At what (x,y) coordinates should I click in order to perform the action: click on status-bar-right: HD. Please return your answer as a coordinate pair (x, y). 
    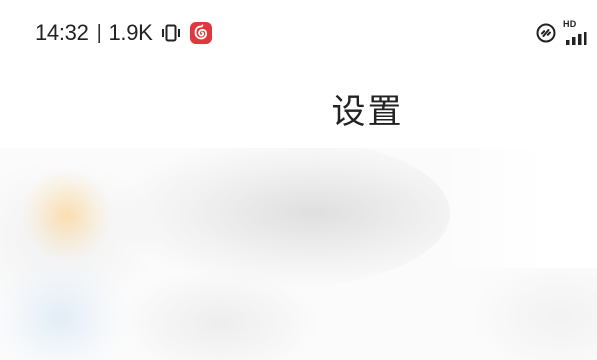
    Looking at the image, I should click on (562, 33).